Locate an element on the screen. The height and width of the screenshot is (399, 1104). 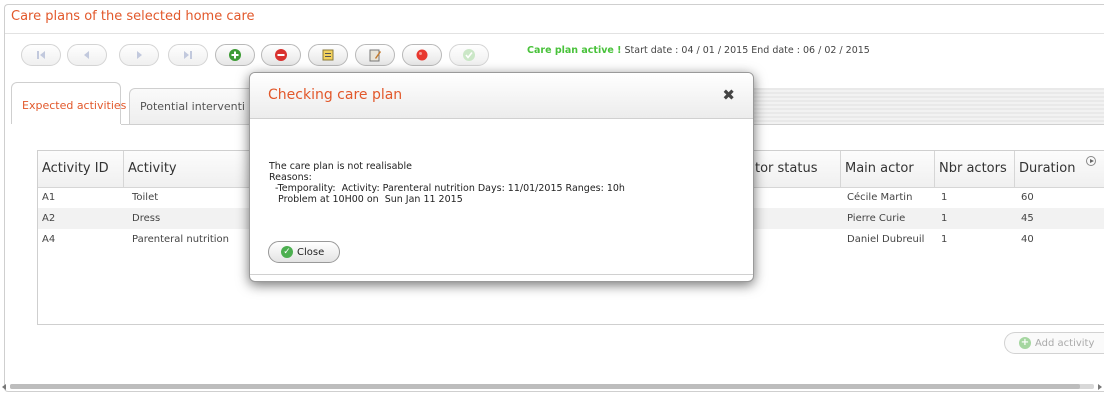
previous-icon is located at coordinates (86, 55).